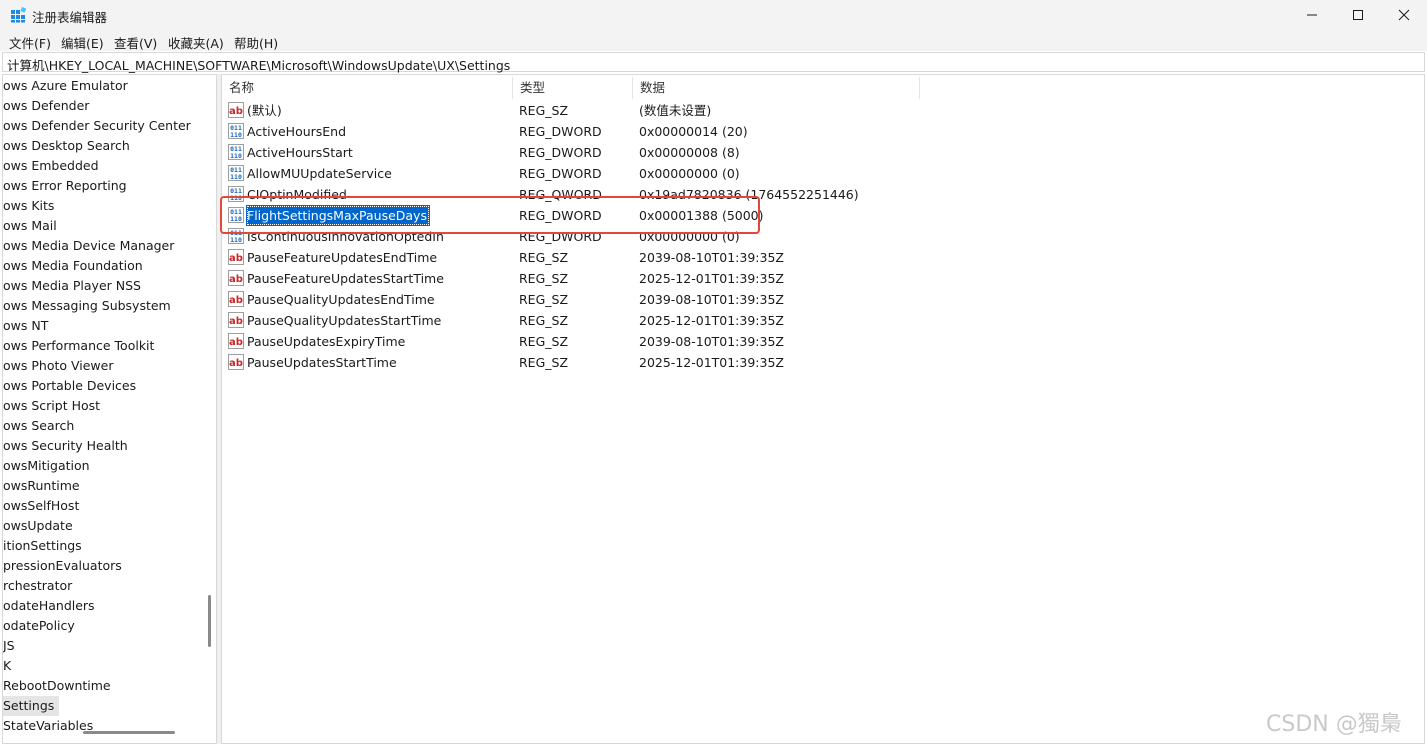 The image size is (1427, 746). Describe the element at coordinates (72, 286) in the screenshot. I see `tree-item: ows Media Player NSS` at that location.